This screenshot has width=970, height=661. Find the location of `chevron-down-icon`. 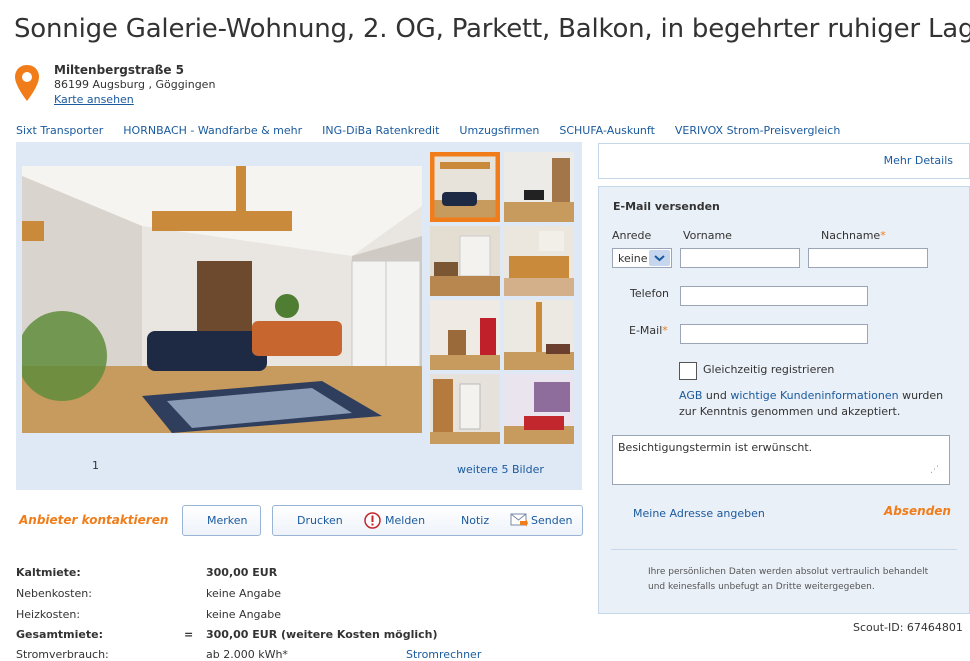

chevron-down-icon is located at coordinates (659, 258).